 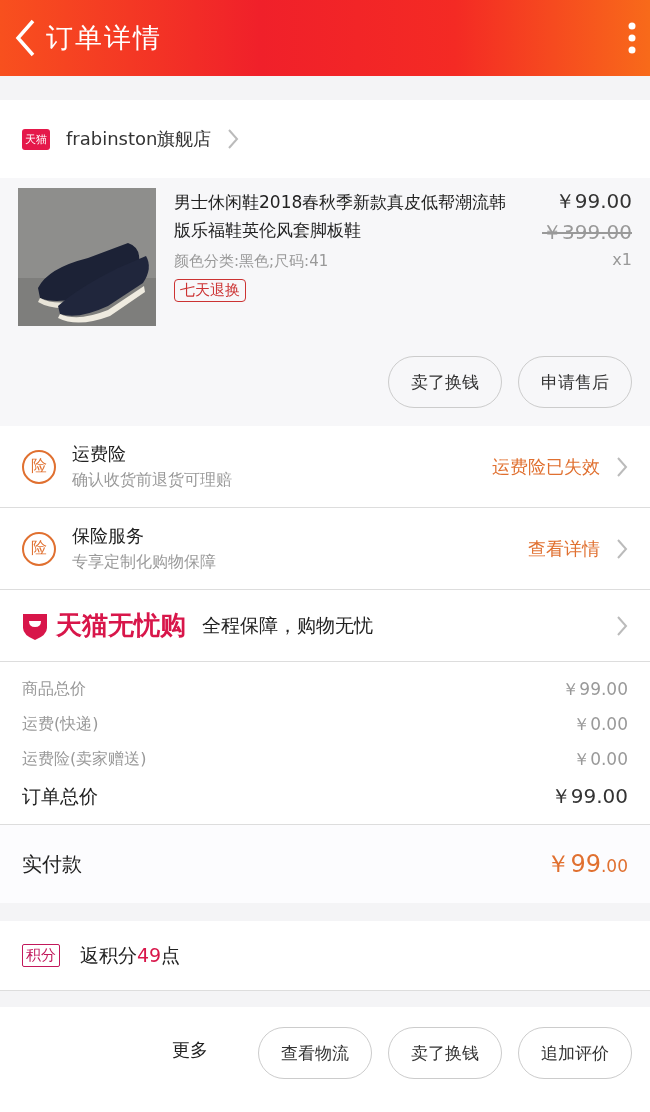 What do you see at coordinates (325, 139) in the screenshot?
I see `store-row: 天猫 frabinston旗舰店` at bounding box center [325, 139].